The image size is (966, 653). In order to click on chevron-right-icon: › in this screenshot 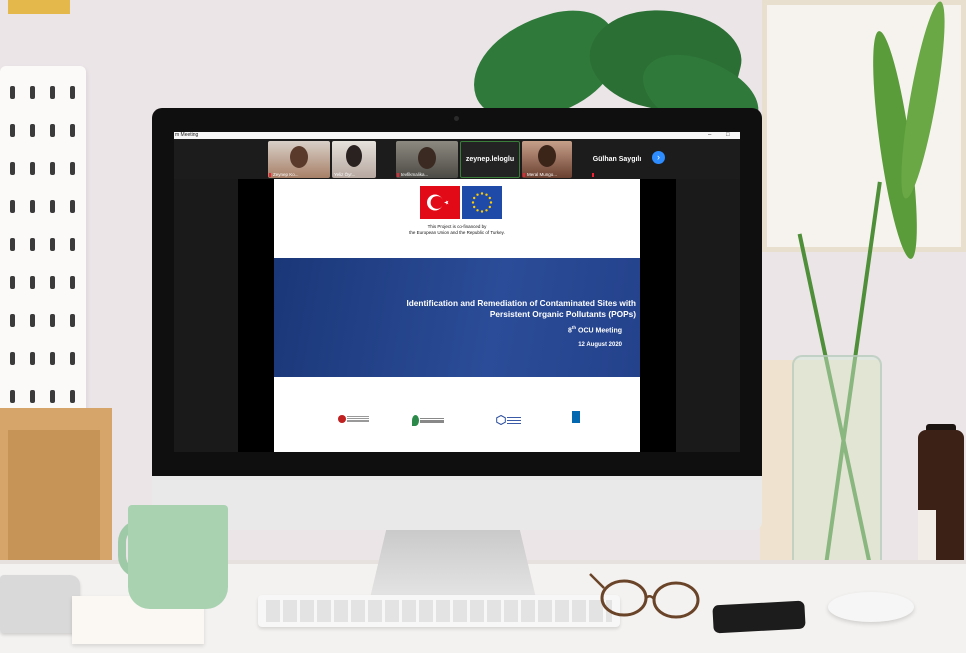, I will do `click(658, 157)`.